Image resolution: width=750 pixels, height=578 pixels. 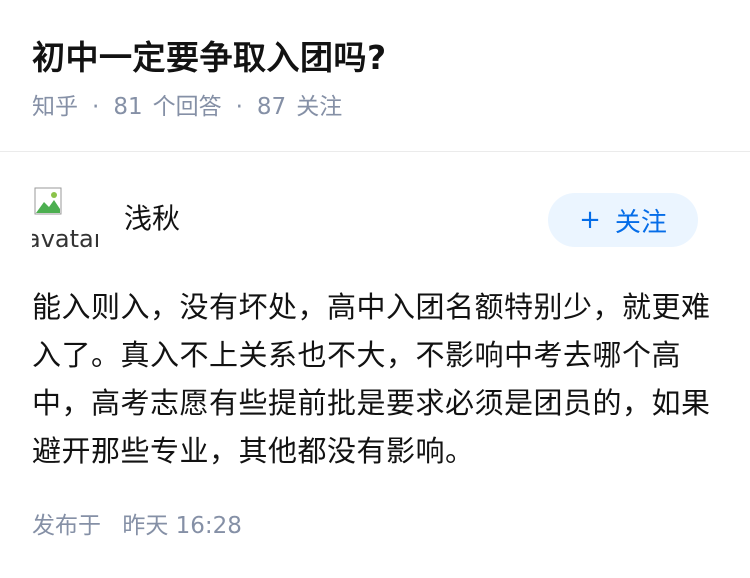 What do you see at coordinates (48, 201) in the screenshot?
I see `broken-image-icon` at bounding box center [48, 201].